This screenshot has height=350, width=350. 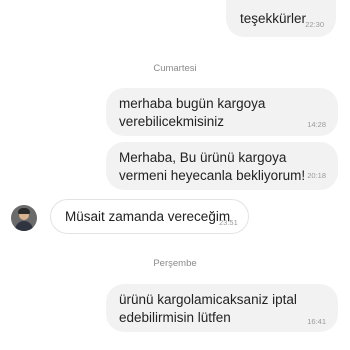 What do you see at coordinates (316, 321) in the screenshot?
I see `message-time: 16:41` at bounding box center [316, 321].